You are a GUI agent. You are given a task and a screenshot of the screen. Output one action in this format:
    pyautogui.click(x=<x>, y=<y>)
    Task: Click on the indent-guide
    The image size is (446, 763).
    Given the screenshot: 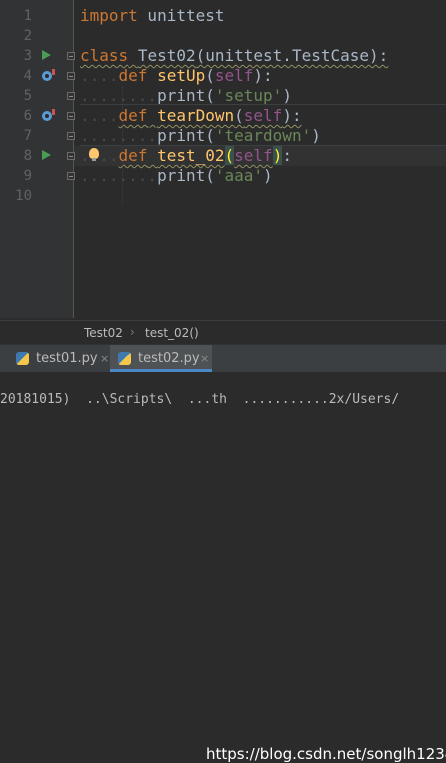 What is the action you would take?
    pyautogui.click(x=122, y=145)
    